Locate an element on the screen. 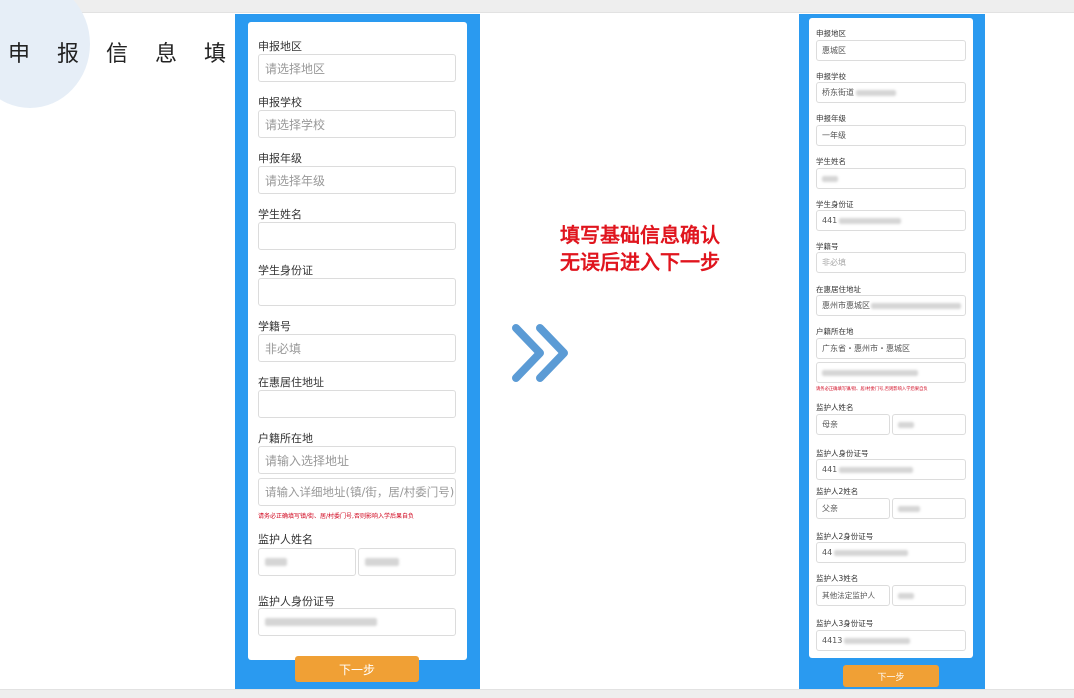 This screenshot has width=1074, height=698. guardian2-name-label: 监护人2姓名 is located at coordinates (837, 491).